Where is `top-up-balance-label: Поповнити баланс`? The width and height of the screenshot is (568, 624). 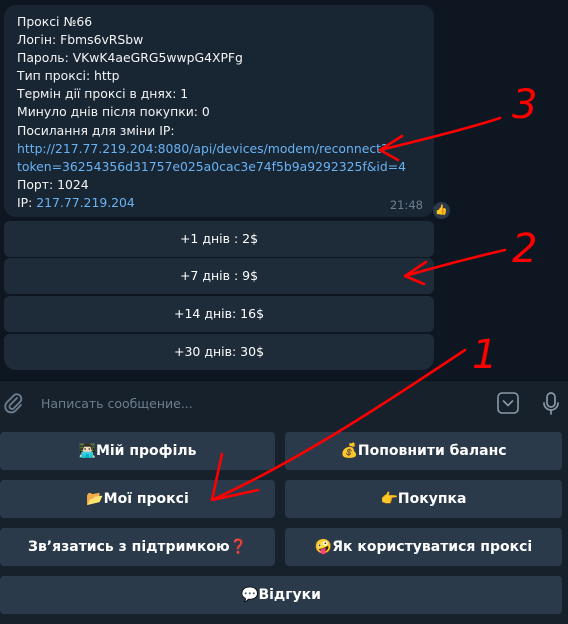
top-up-balance-label: Поповнити баланс is located at coordinates (432, 451).